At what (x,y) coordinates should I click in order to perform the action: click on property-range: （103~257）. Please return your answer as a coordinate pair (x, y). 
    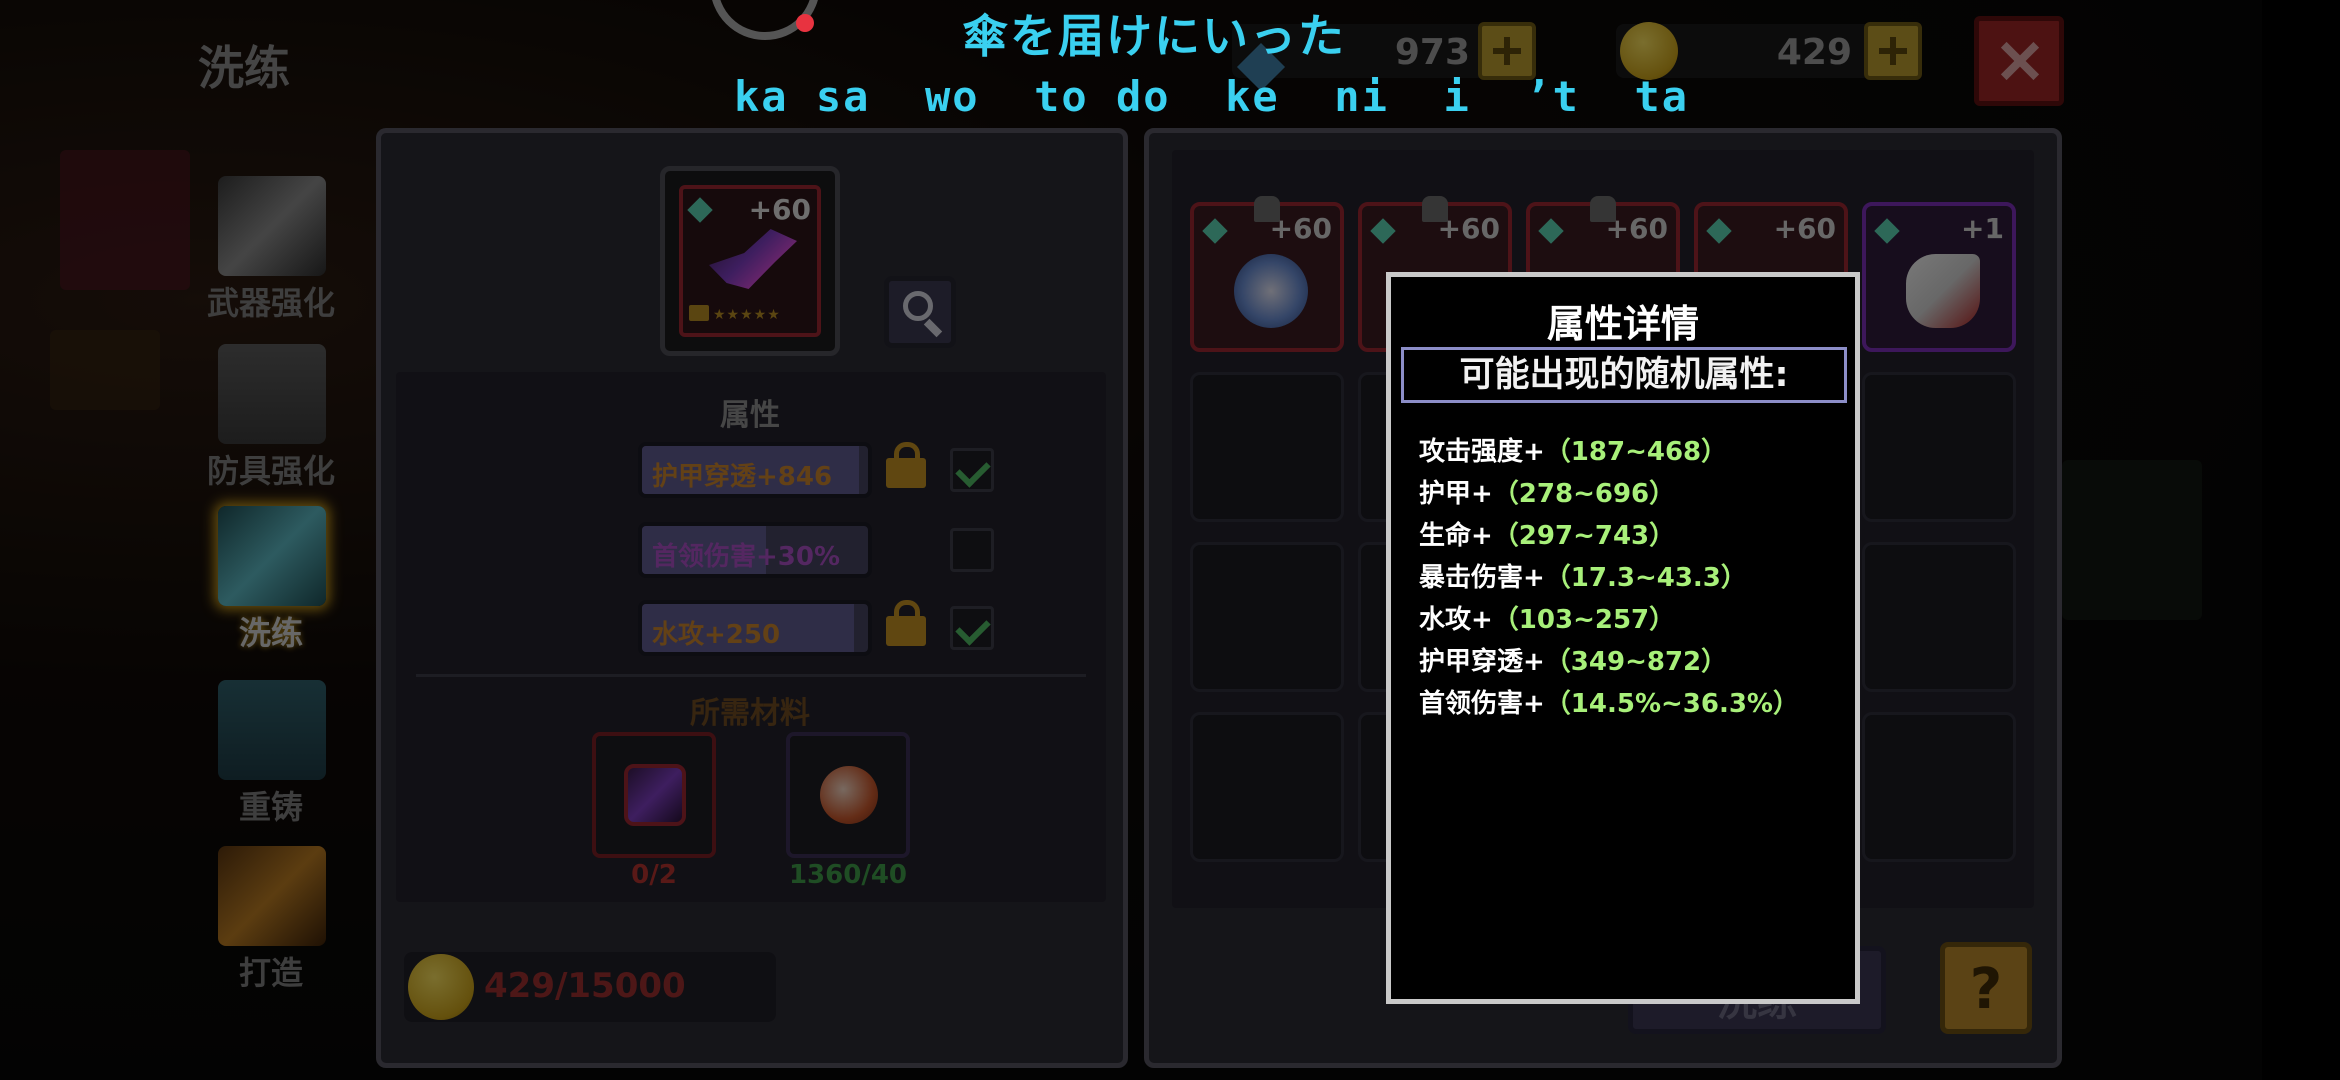
    Looking at the image, I should click on (1584, 620).